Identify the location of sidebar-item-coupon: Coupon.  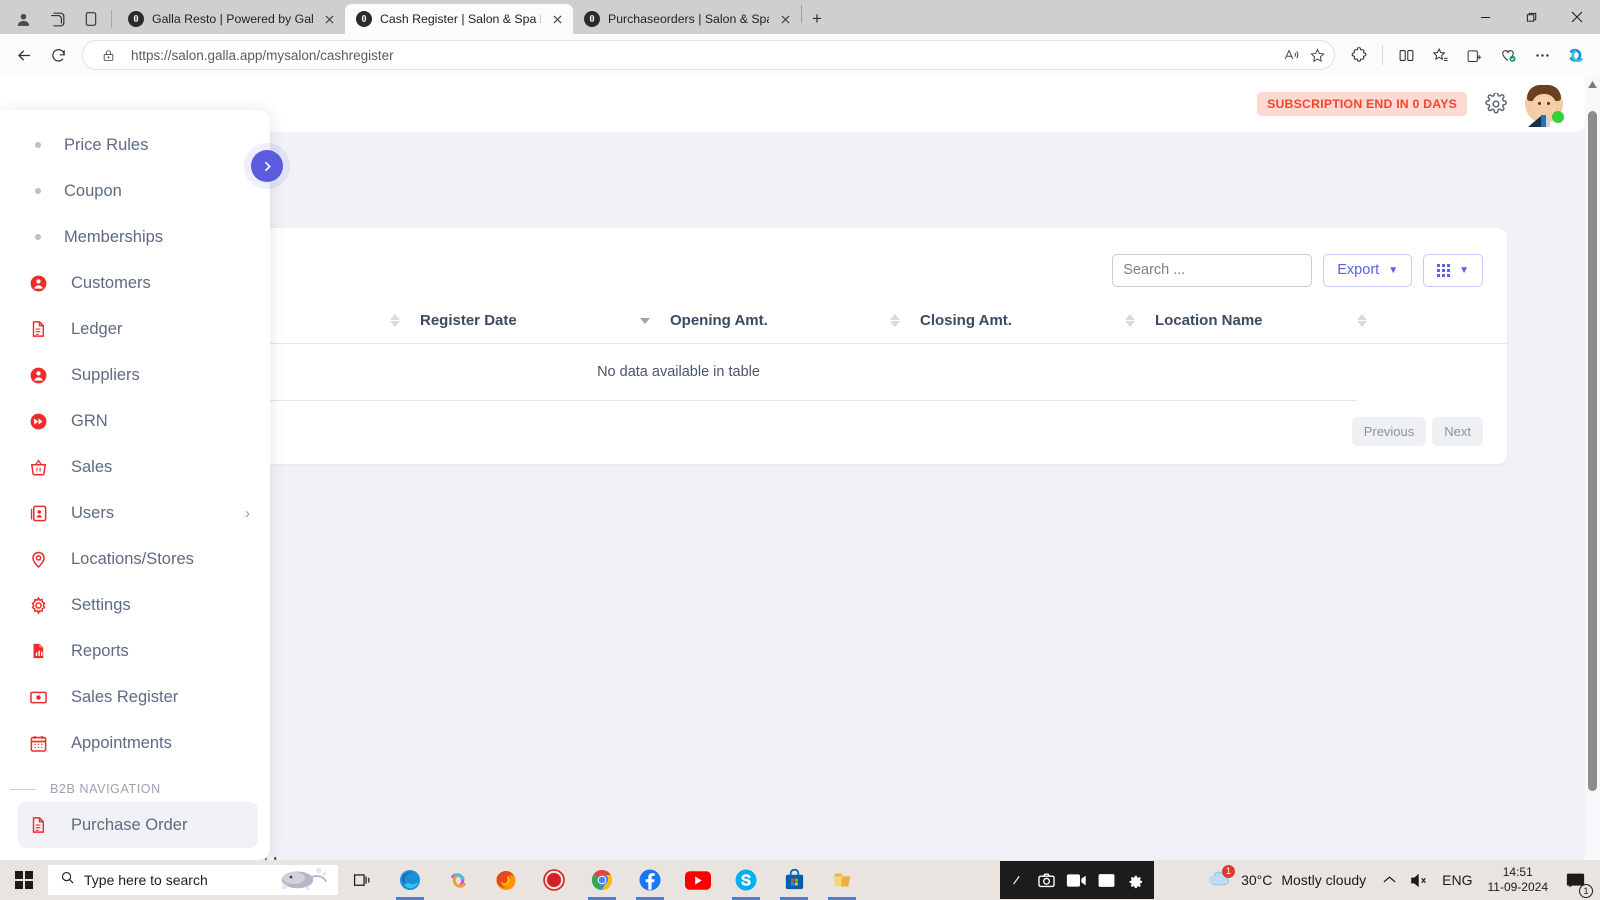
(135, 191).